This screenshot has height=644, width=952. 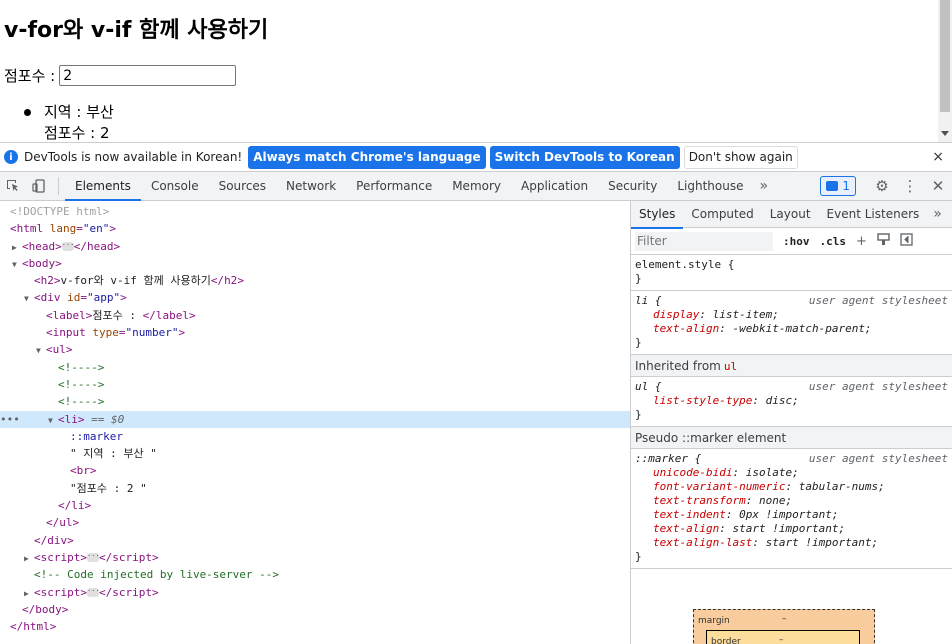 I want to click on styles-filter-input, so click(x=704, y=241).